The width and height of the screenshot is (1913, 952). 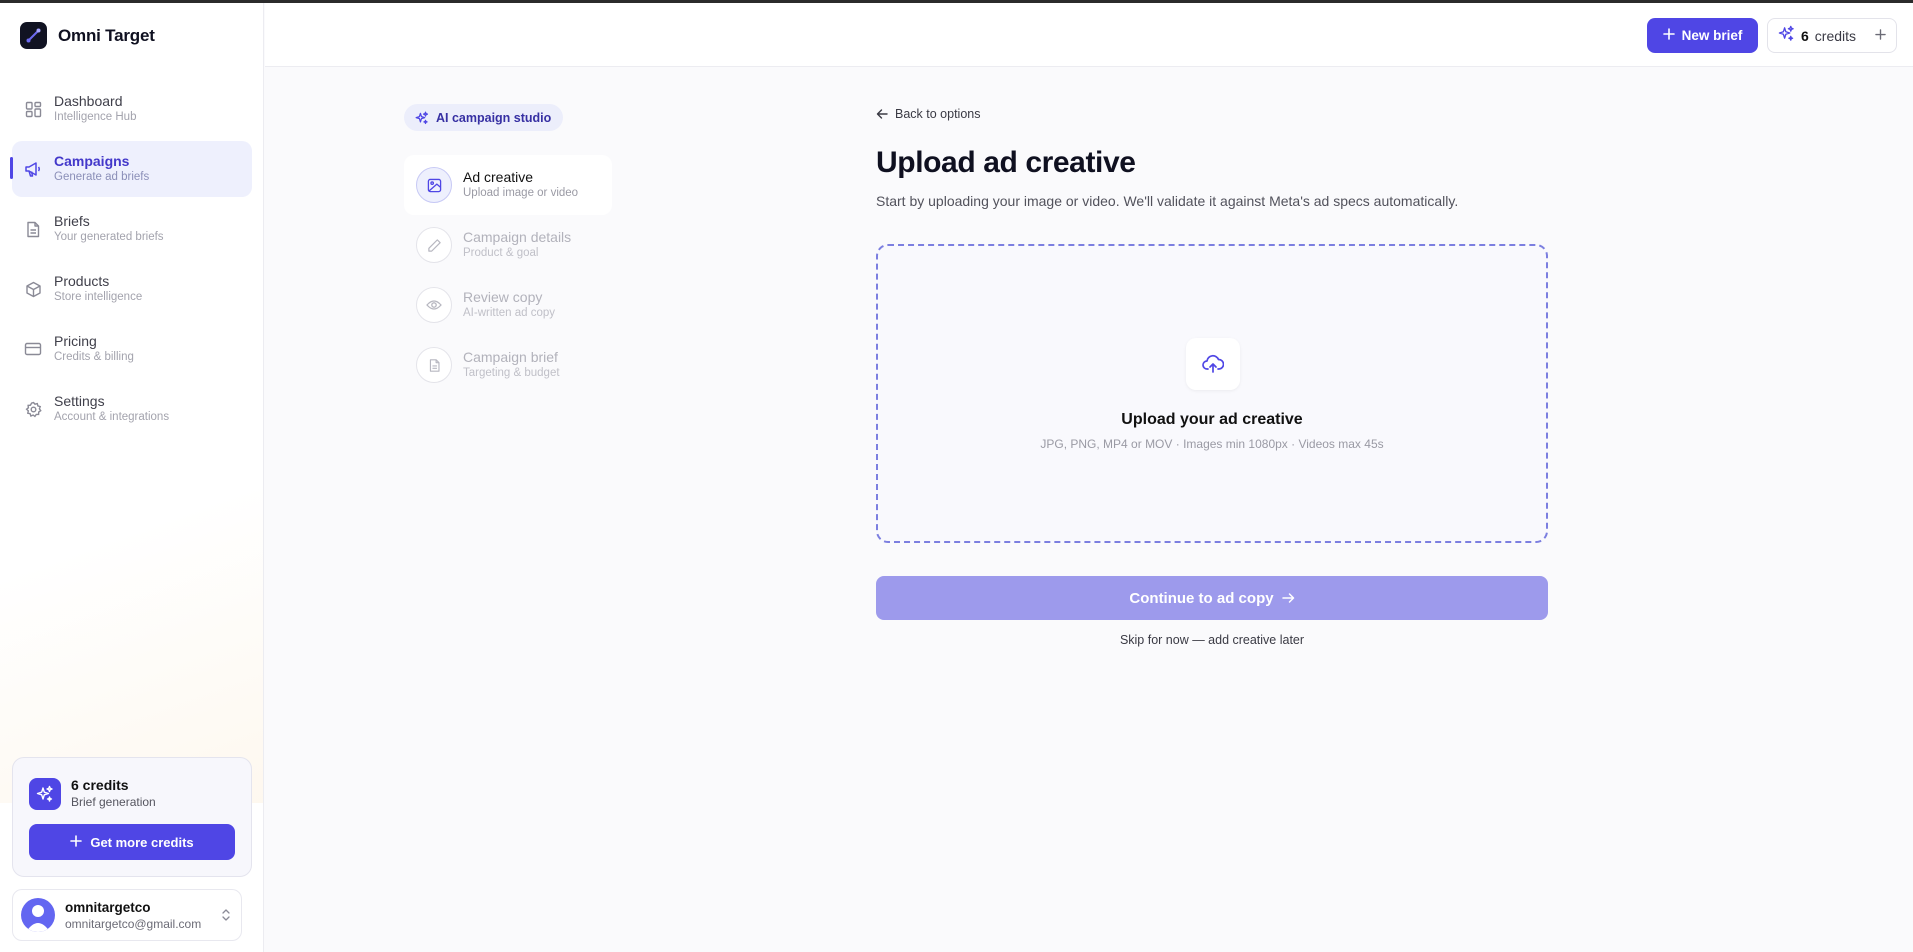 What do you see at coordinates (503, 297) in the screenshot?
I see `step-label: Review copy` at bounding box center [503, 297].